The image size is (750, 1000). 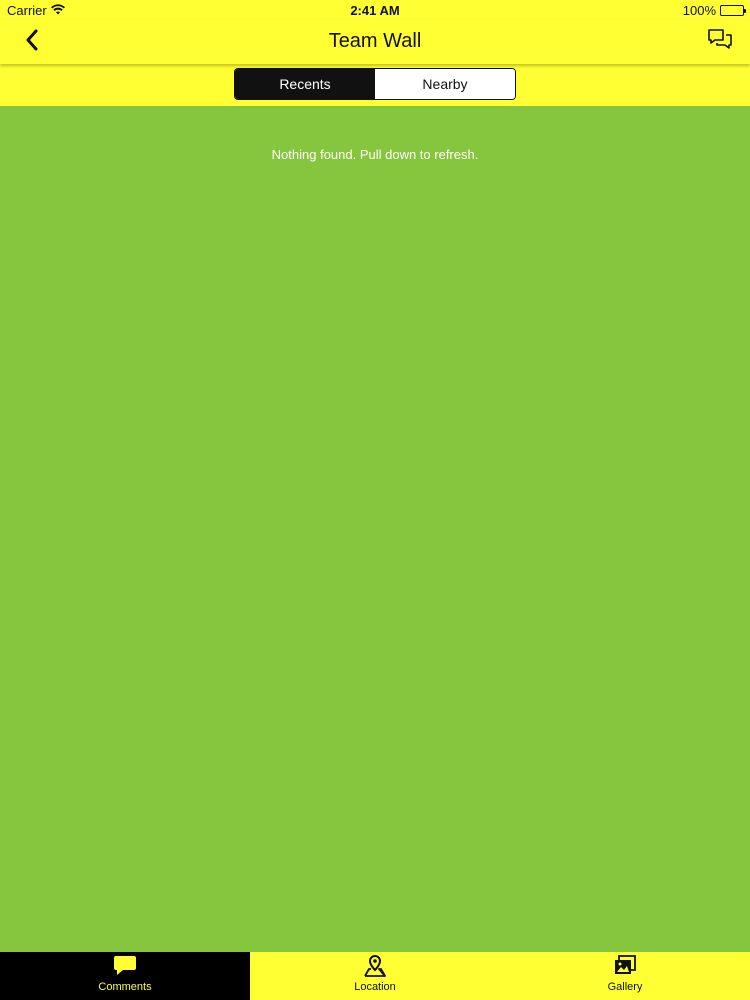 I want to click on tab-gallery-label: Gallery, so click(x=625, y=987).